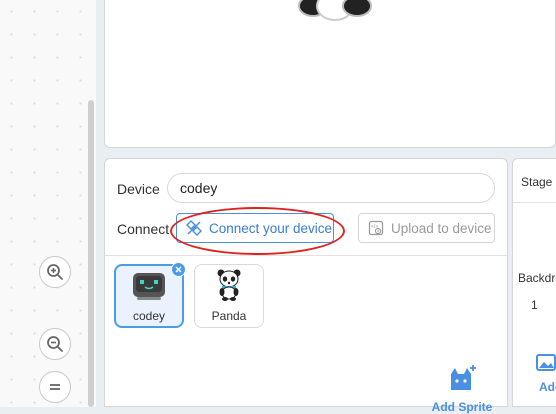 Image resolution: width=556 pixels, height=414 pixels. What do you see at coordinates (537, 182) in the screenshot?
I see `stage-title: Stage` at bounding box center [537, 182].